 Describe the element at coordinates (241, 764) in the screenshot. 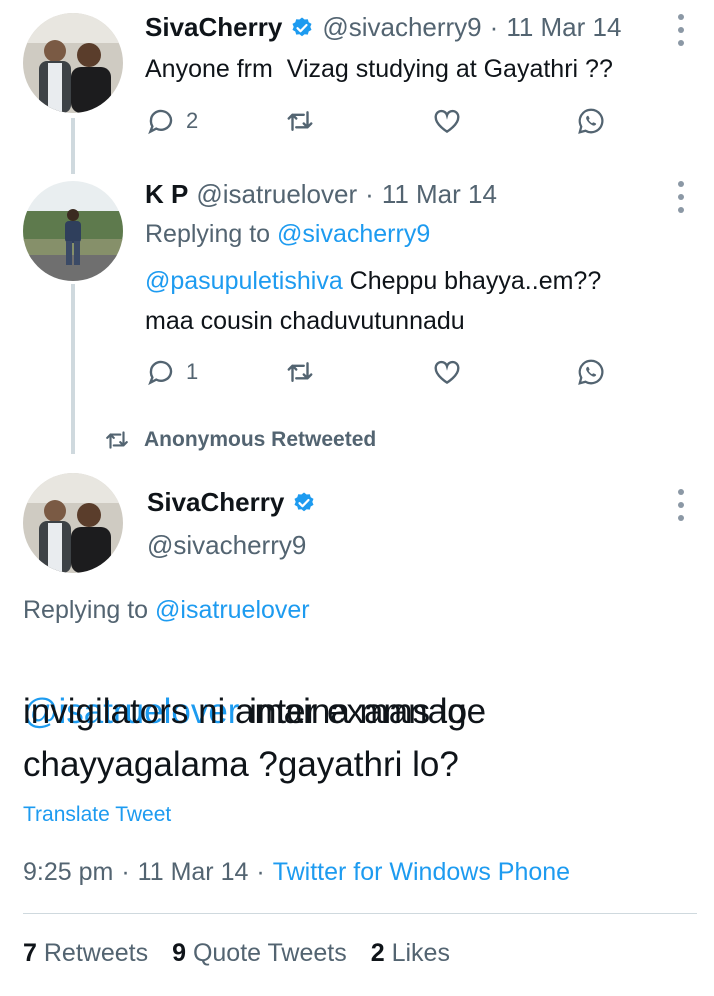

I see `main-tweet-text-line3: chayyagalama ?gayathri lo?` at that location.